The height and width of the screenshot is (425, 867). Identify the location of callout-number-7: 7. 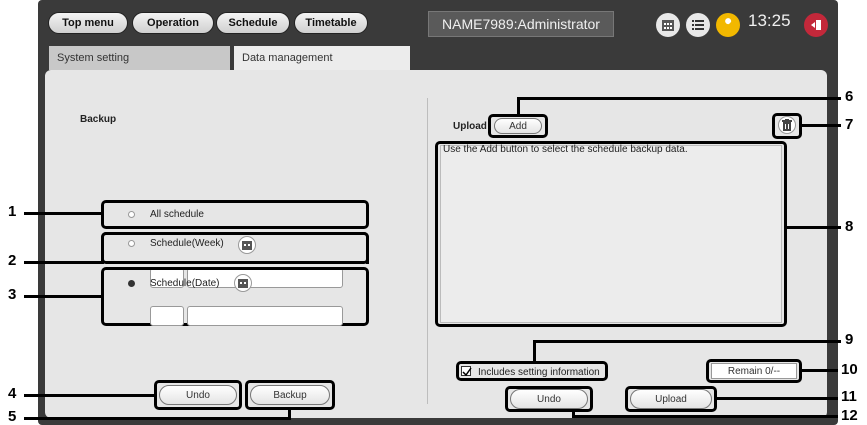
(849, 124).